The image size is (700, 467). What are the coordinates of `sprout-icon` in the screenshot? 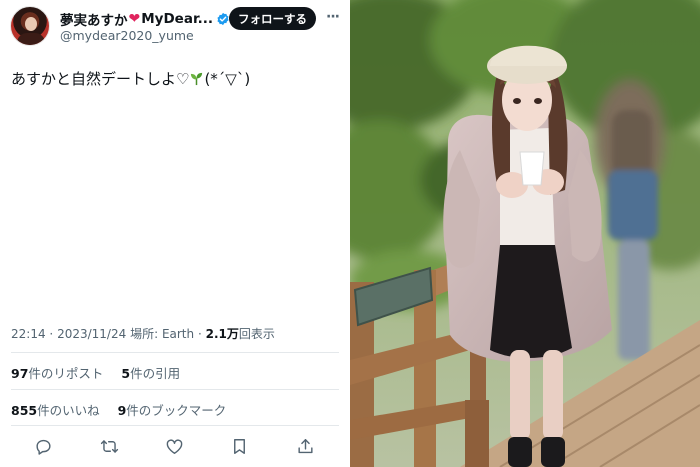 It's located at (196, 78).